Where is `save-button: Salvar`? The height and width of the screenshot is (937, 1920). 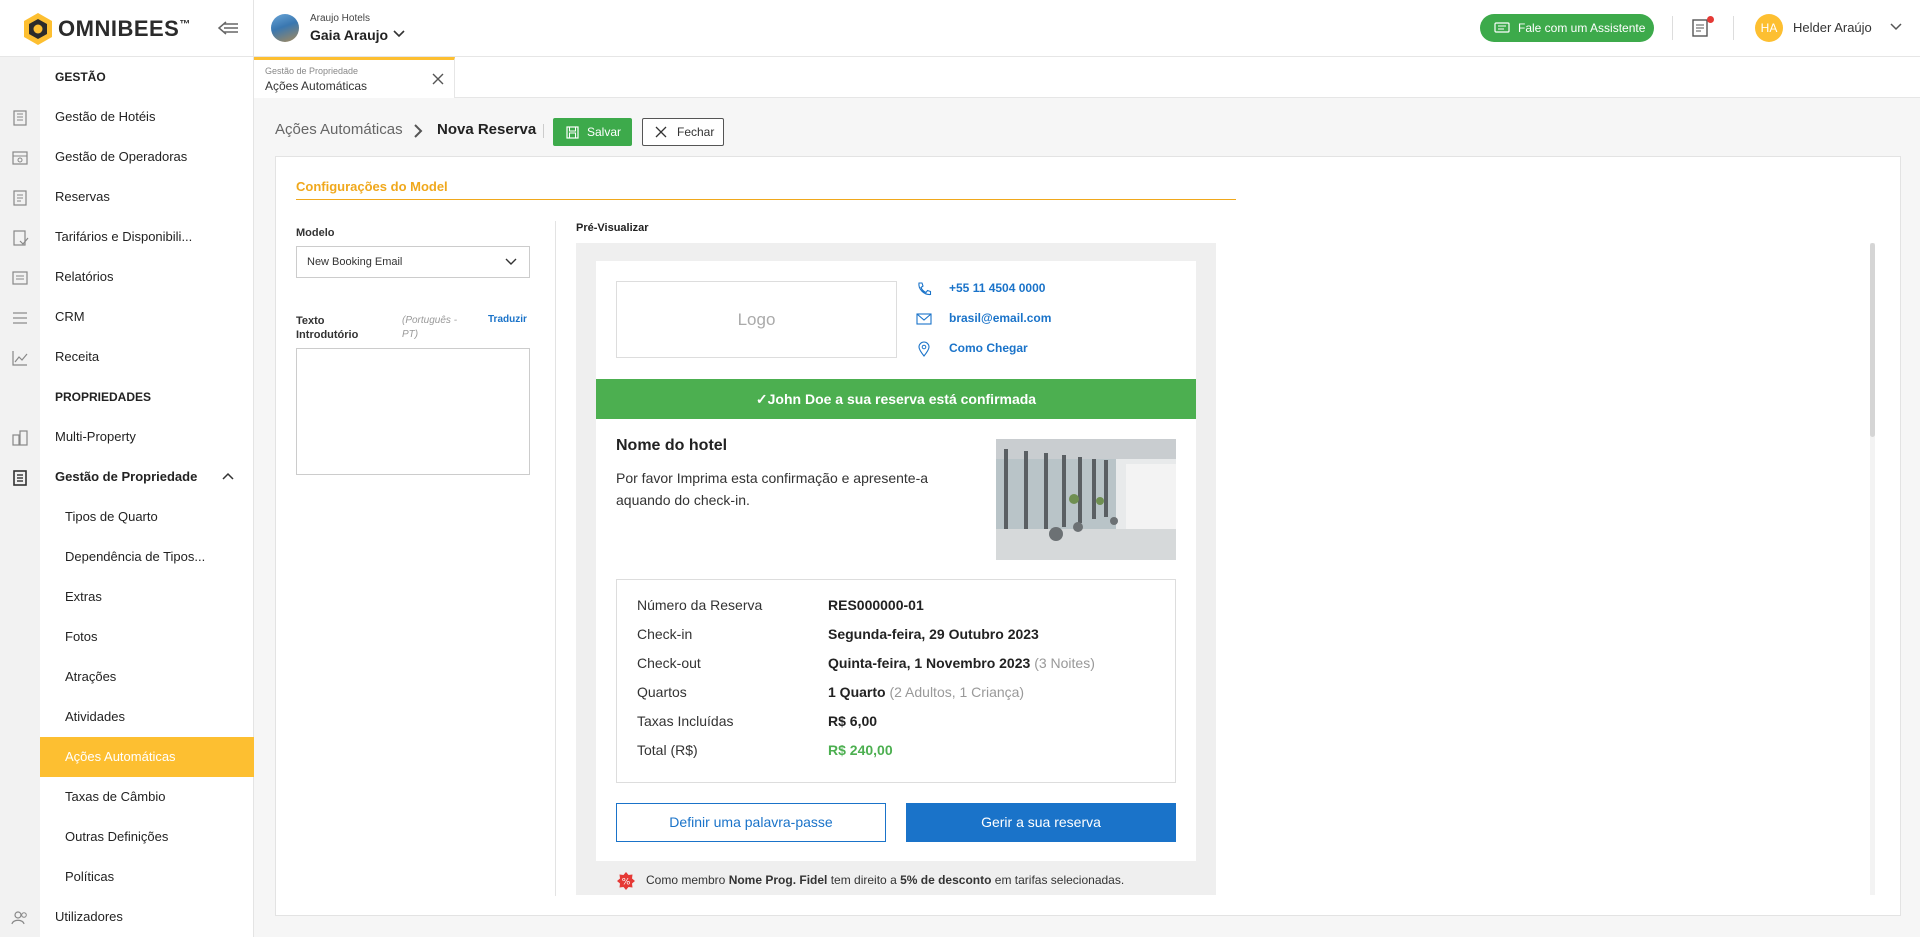
save-button: Salvar is located at coordinates (592, 132).